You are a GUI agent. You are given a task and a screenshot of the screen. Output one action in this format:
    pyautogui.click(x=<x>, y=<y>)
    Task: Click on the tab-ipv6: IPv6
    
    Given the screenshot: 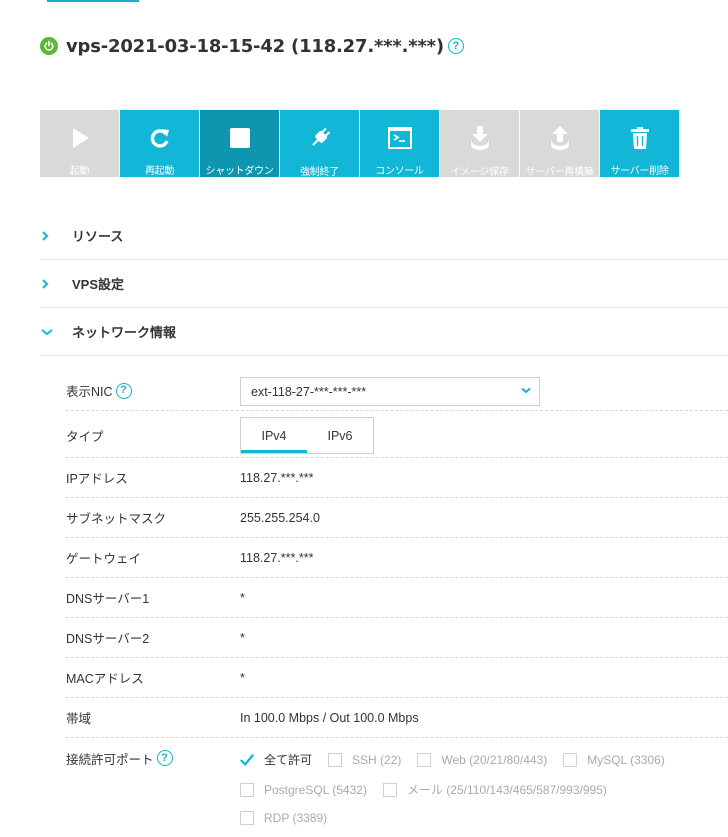 What is the action you would take?
    pyautogui.click(x=340, y=435)
    